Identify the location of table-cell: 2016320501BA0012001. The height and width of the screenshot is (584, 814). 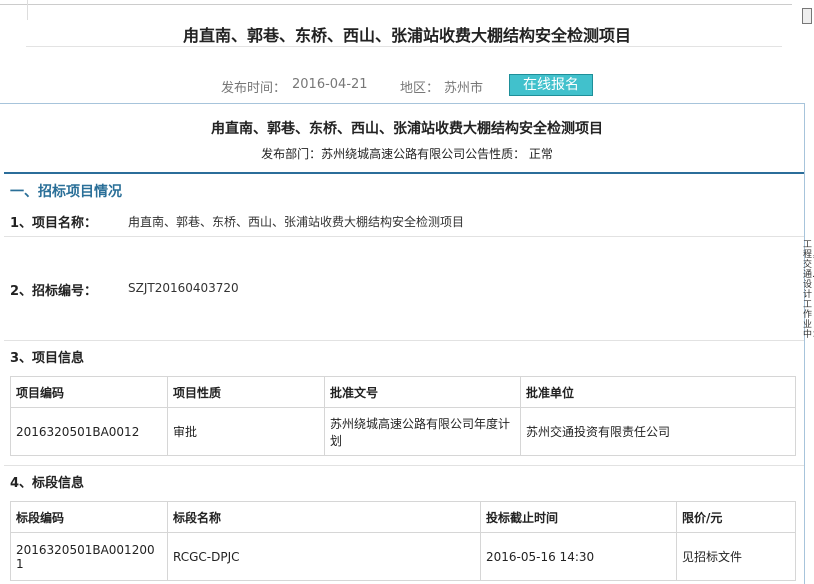
(89, 556).